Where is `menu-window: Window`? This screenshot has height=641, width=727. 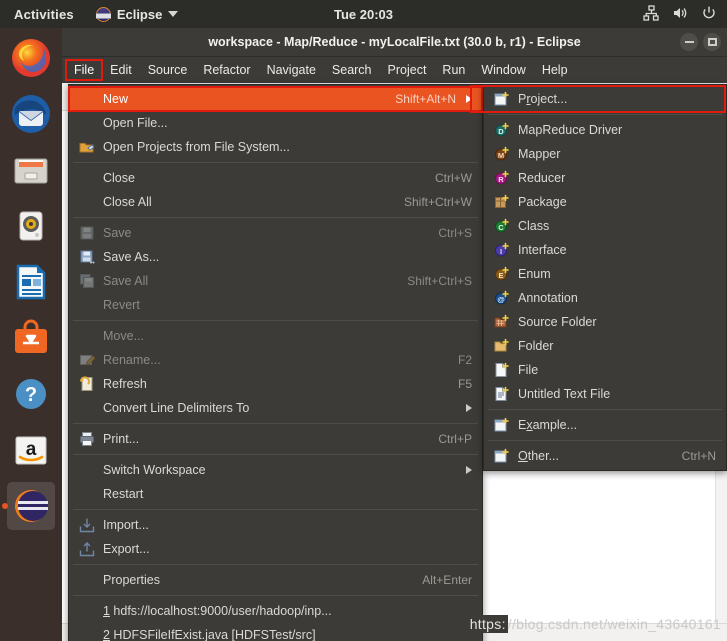
menu-window: Window is located at coordinates (503, 70).